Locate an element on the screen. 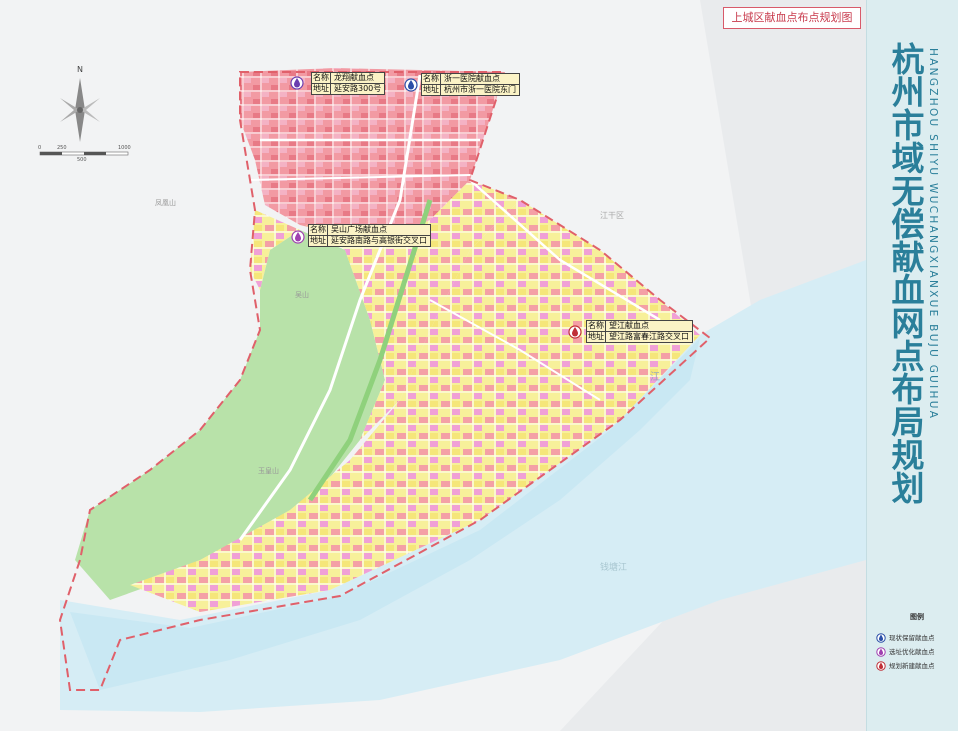  legend-title: 图例 is located at coordinates (917, 617).